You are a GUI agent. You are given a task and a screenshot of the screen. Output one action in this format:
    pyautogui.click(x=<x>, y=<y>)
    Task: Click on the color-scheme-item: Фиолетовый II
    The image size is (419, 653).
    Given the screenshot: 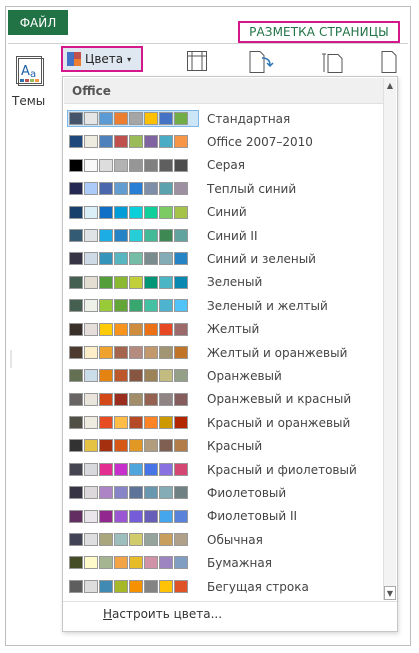 What is the action you would take?
    pyautogui.click(x=224, y=516)
    